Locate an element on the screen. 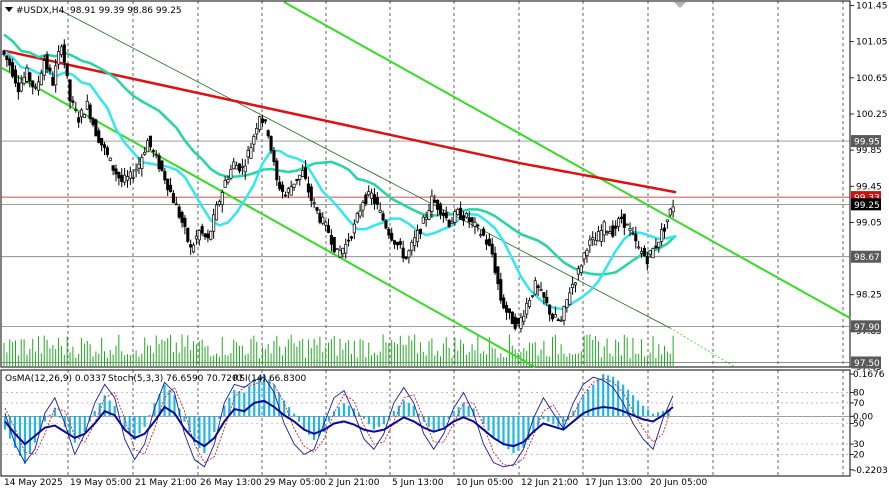 The width and height of the screenshot is (889, 491). price-tick-label: 99.45 is located at coordinates (869, 187).